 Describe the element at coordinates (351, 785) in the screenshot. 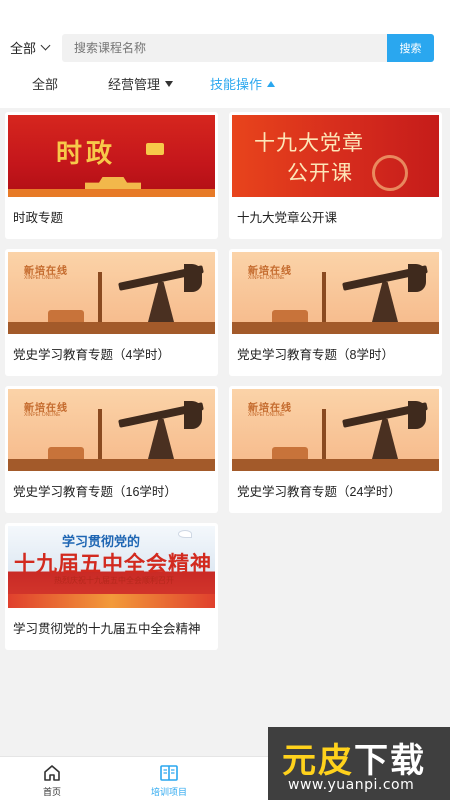

I see `watermark-url: www.yuanpi.com` at that location.